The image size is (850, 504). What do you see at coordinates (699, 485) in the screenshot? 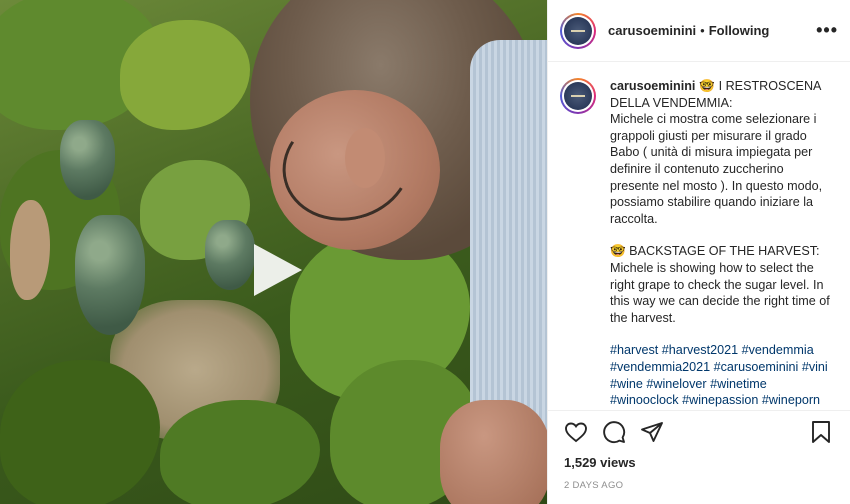
I see `post-date: 2 DAYS AGO` at bounding box center [699, 485].